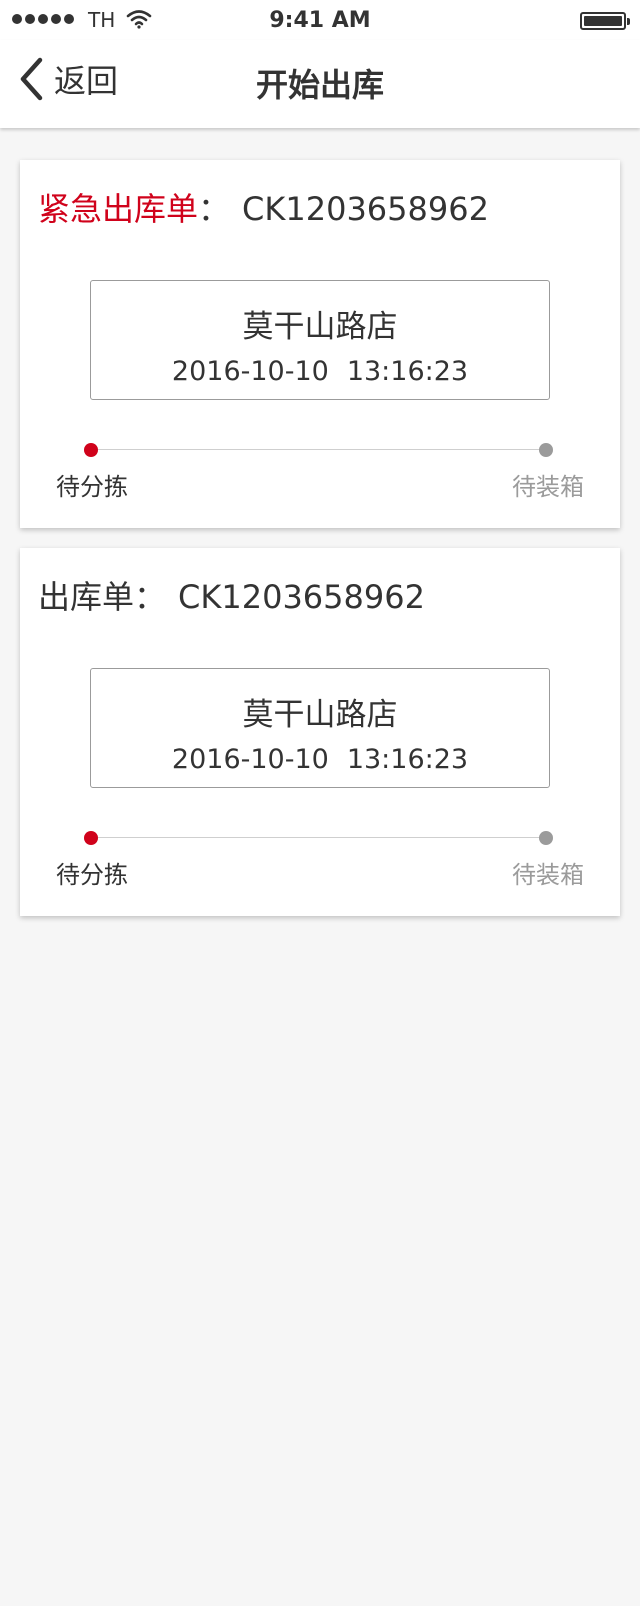  I want to click on status-time: 9:41 AM, so click(320, 20).